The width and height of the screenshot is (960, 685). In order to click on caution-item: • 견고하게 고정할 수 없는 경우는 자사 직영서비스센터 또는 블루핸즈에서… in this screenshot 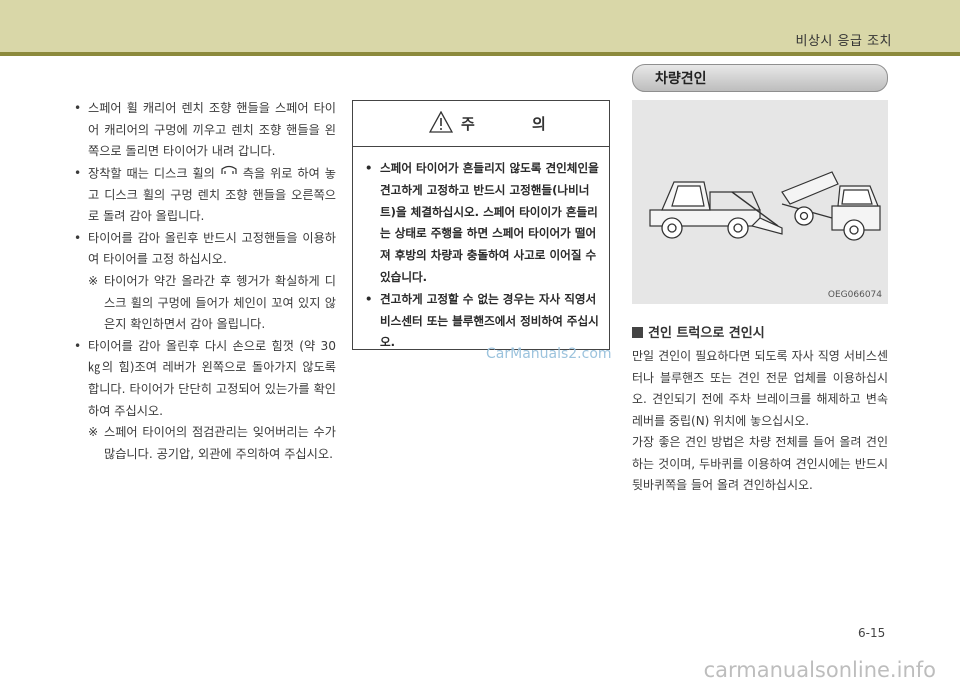, I will do `click(483, 321)`.